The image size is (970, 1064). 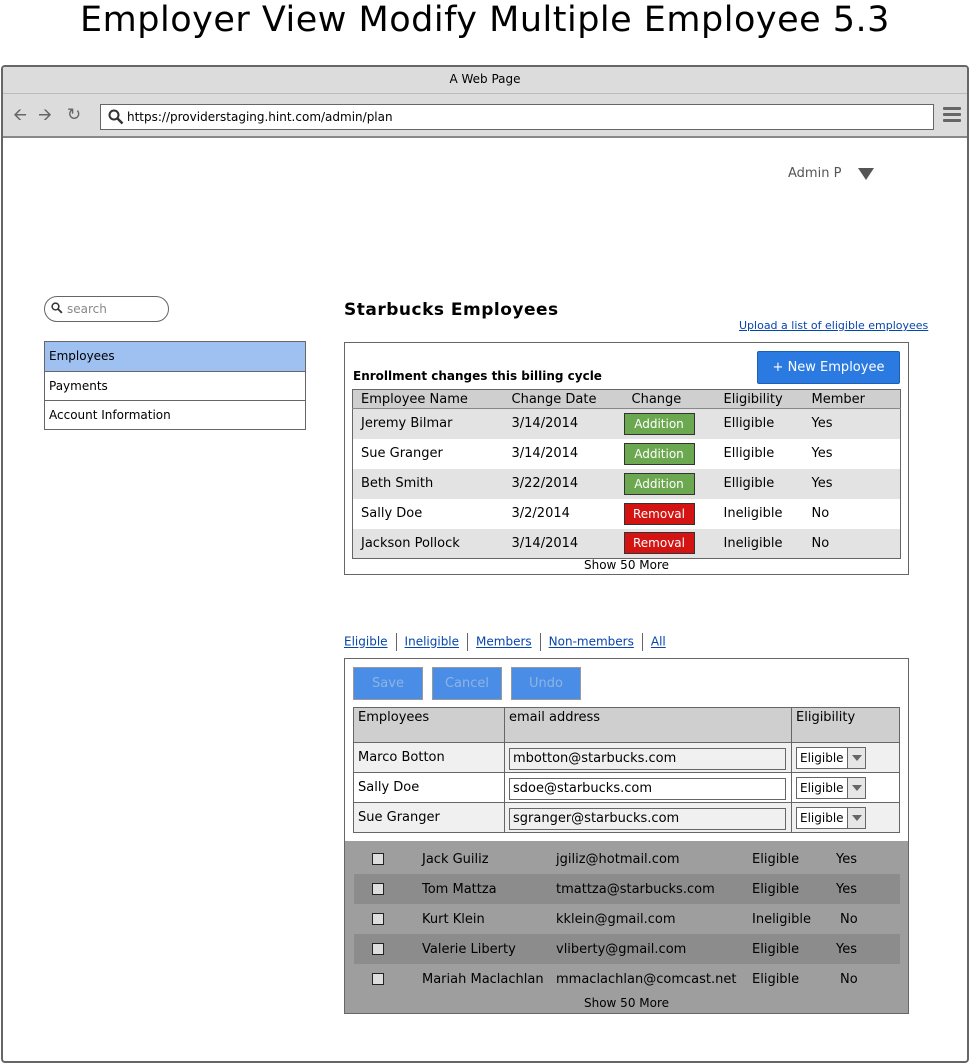 I want to click on filter-all: All, so click(x=658, y=642).